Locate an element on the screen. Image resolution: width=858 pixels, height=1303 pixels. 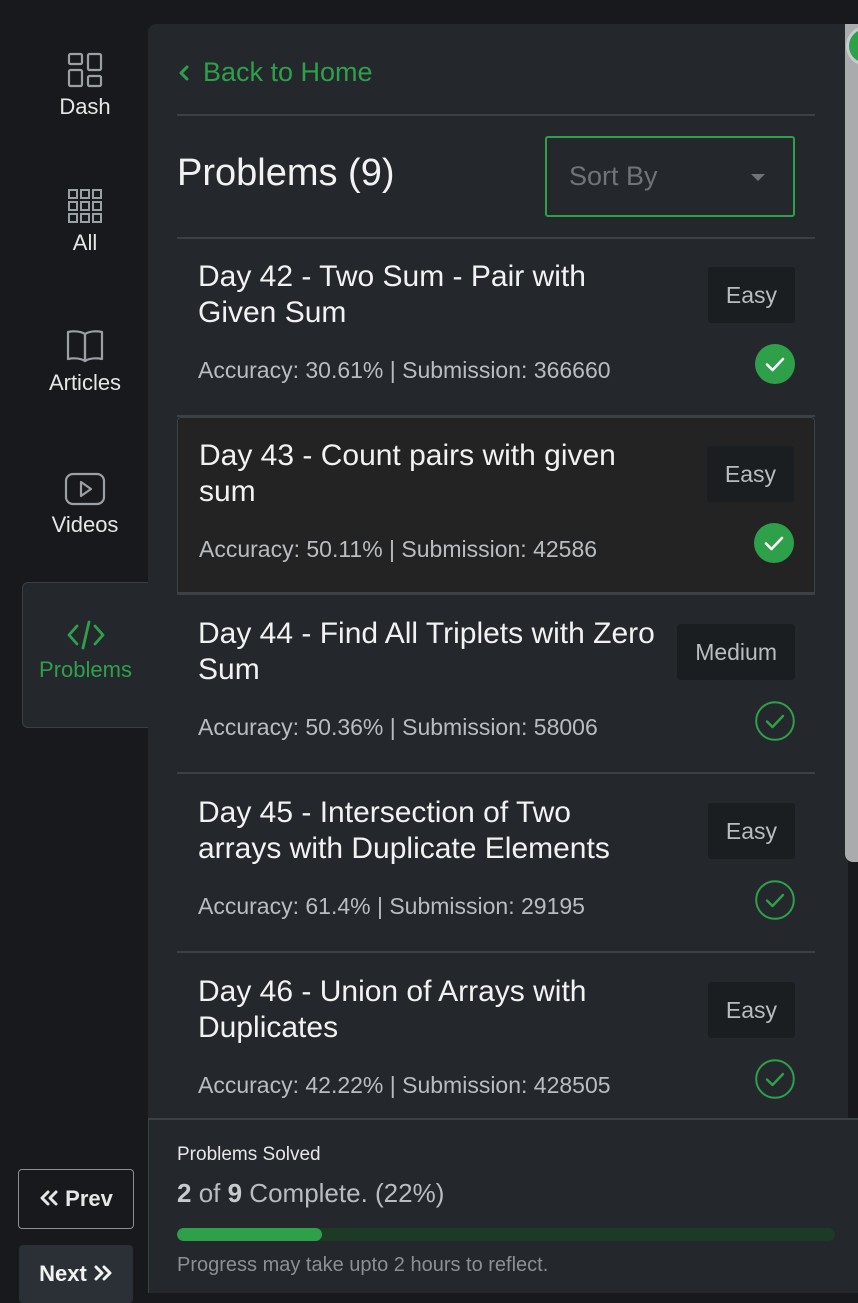
completion-count: 2 of 9 Complete. (22%) is located at coordinates (310, 1193).